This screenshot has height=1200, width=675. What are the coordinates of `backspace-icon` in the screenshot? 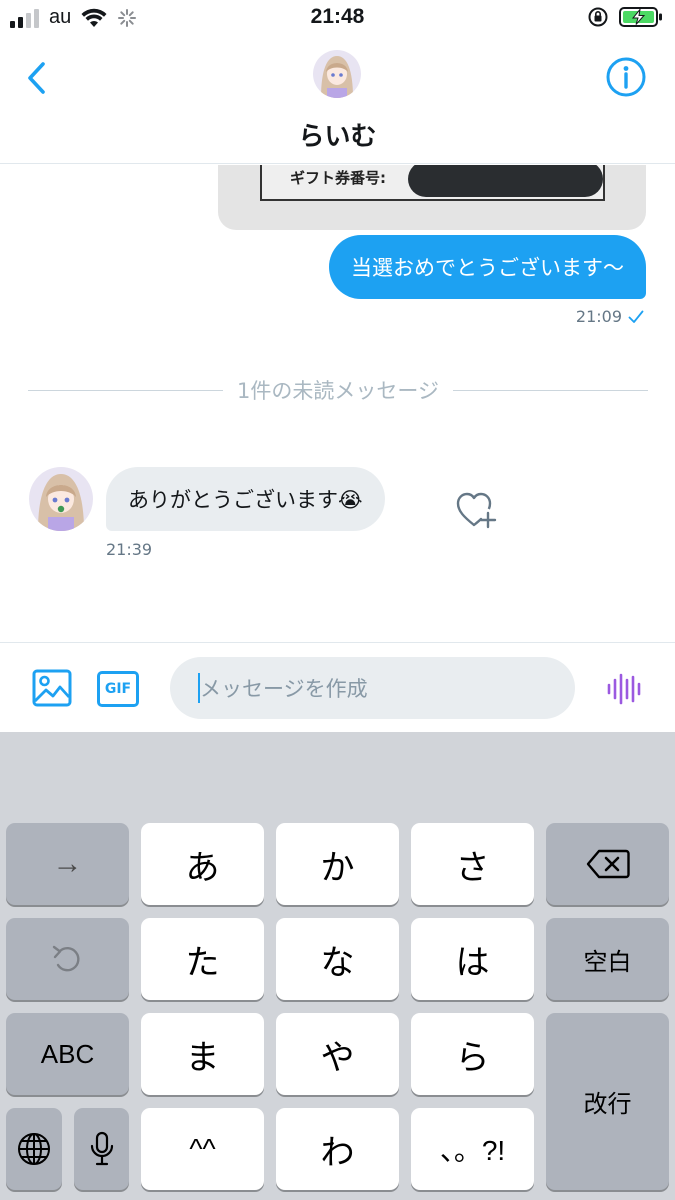 It's located at (608, 864).